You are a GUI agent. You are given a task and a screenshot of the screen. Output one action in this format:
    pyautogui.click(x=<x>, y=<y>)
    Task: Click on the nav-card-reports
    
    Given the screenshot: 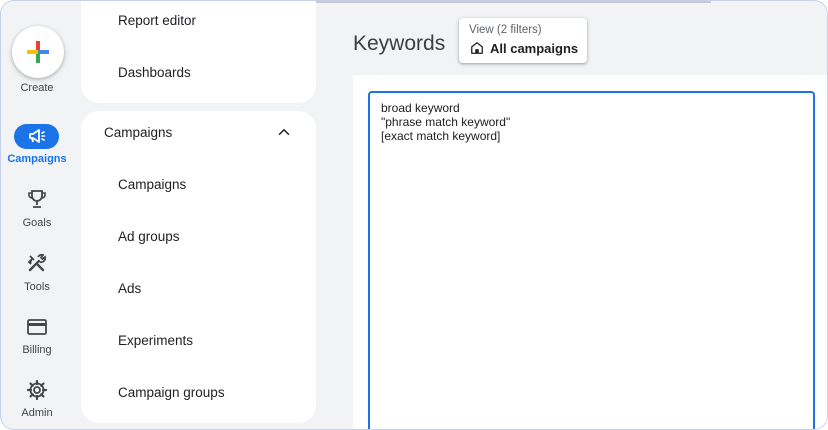 What is the action you would take?
    pyautogui.click(x=198, y=52)
    